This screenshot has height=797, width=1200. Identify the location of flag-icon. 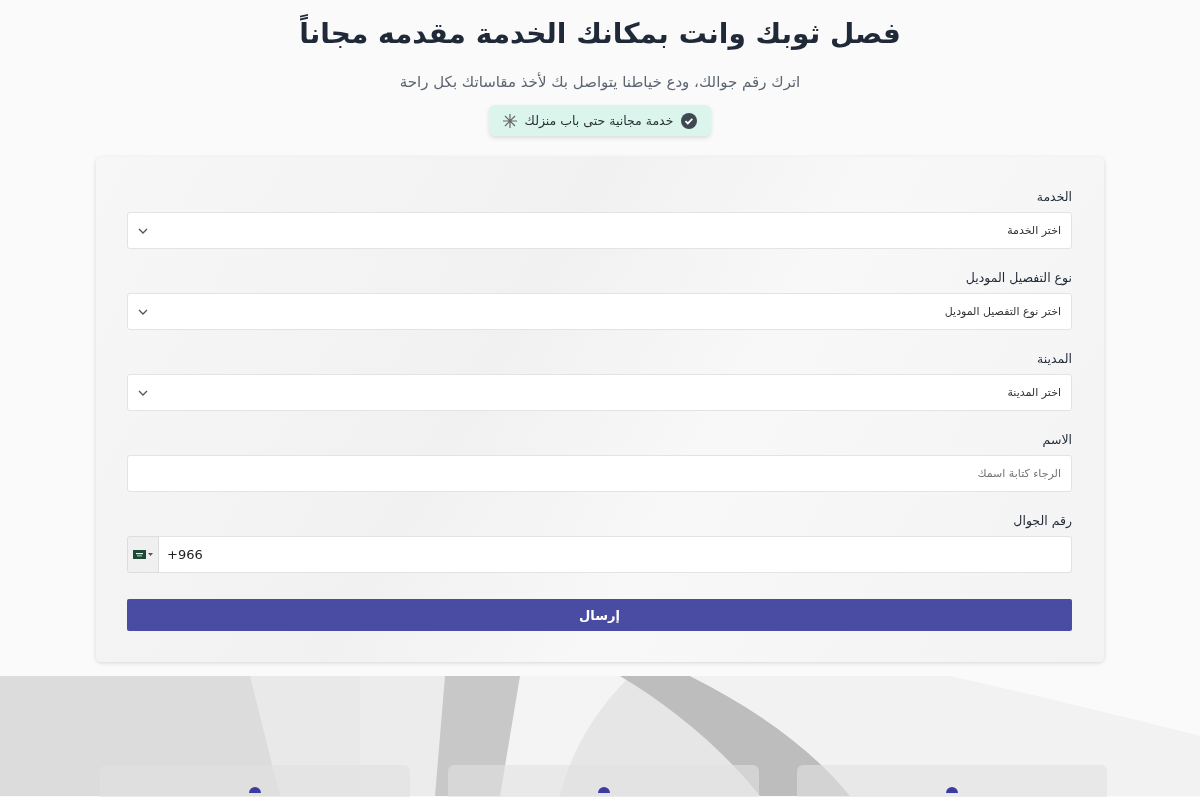
(139, 554).